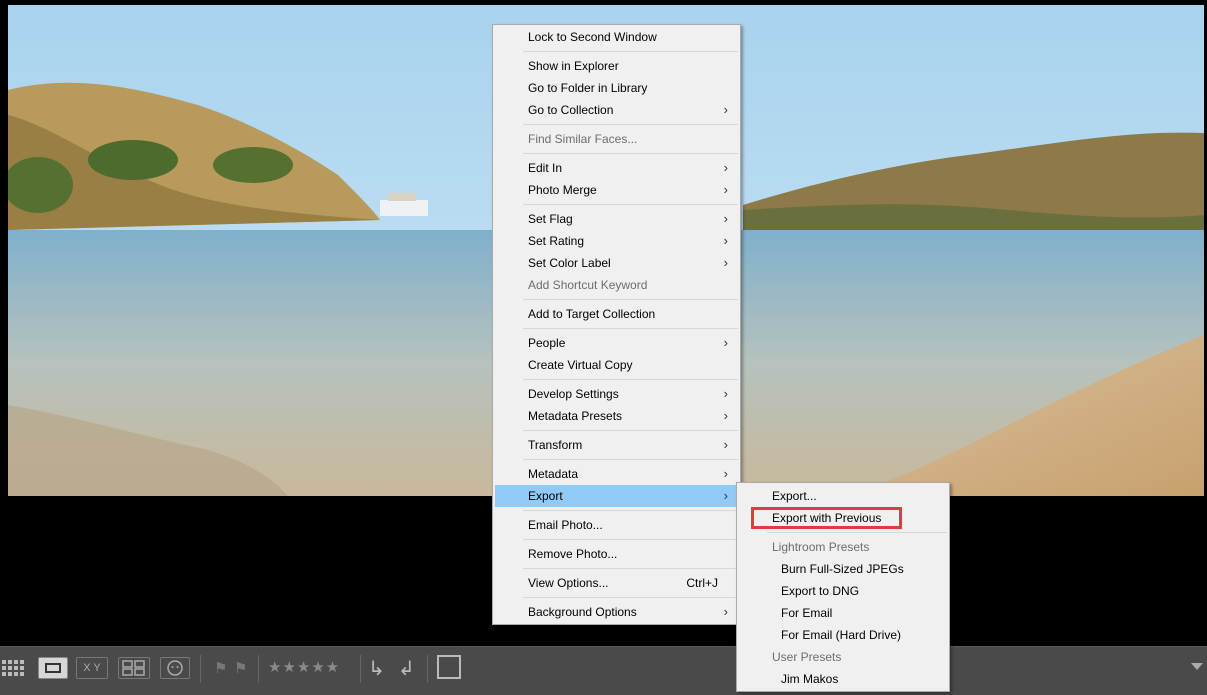 Image resolution: width=1207 pixels, height=695 pixels. What do you see at coordinates (220, 668) in the screenshot?
I see `flag-icon: ⚑` at bounding box center [220, 668].